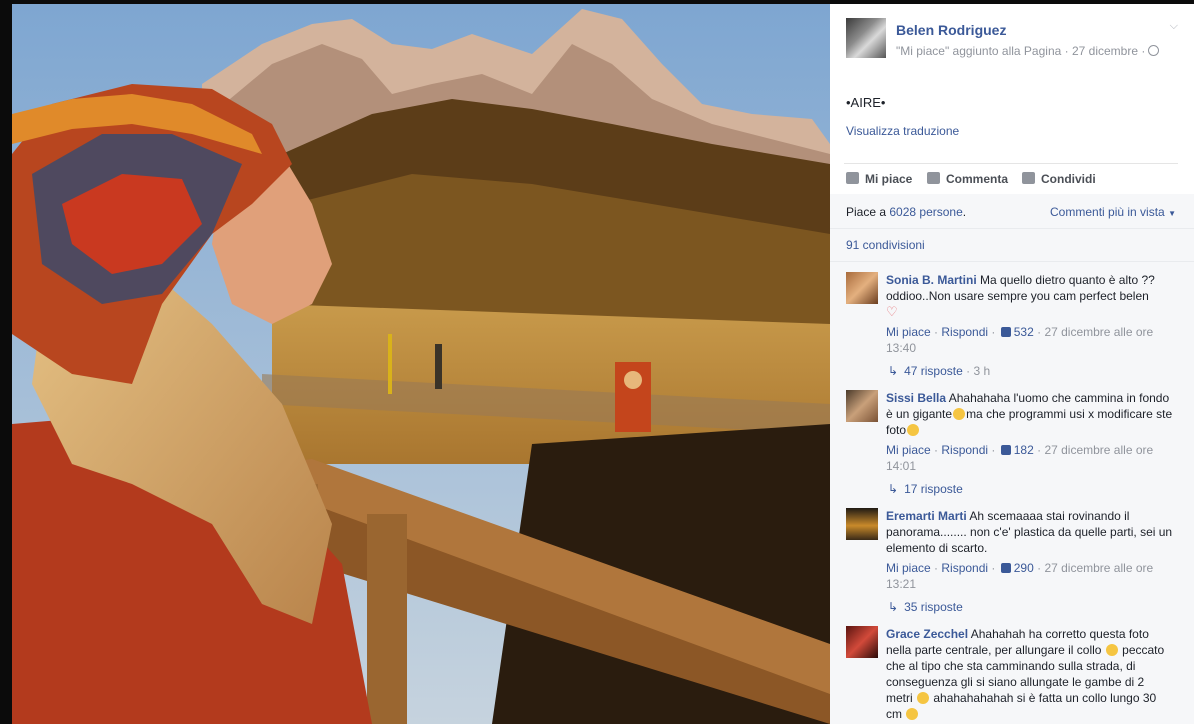 The height and width of the screenshot is (724, 1194). I want to click on comment-likes-value: 532, so click(1023, 332).